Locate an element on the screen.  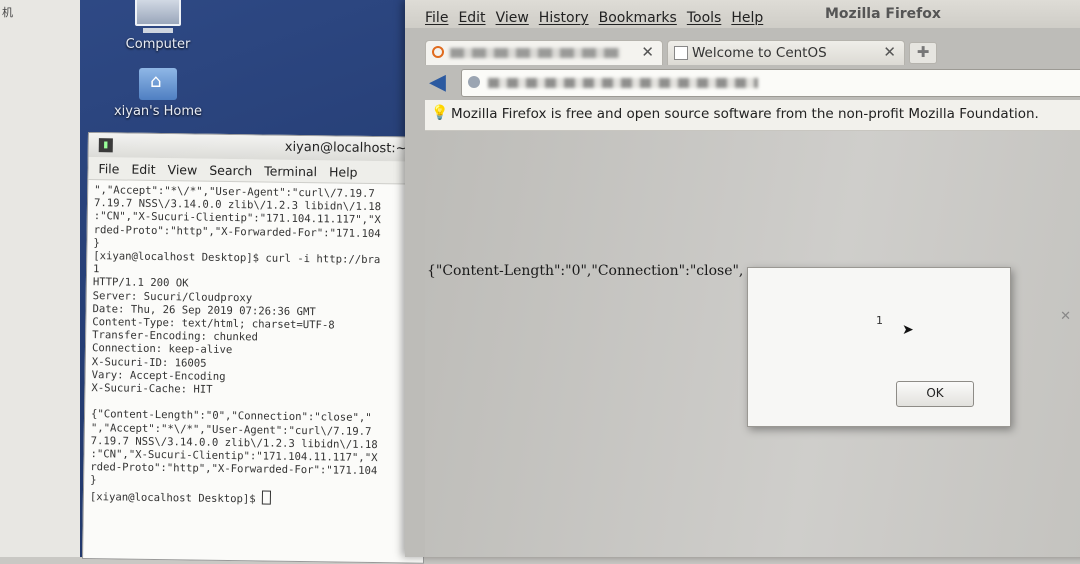
ok-button: OK is located at coordinates (935, 394).